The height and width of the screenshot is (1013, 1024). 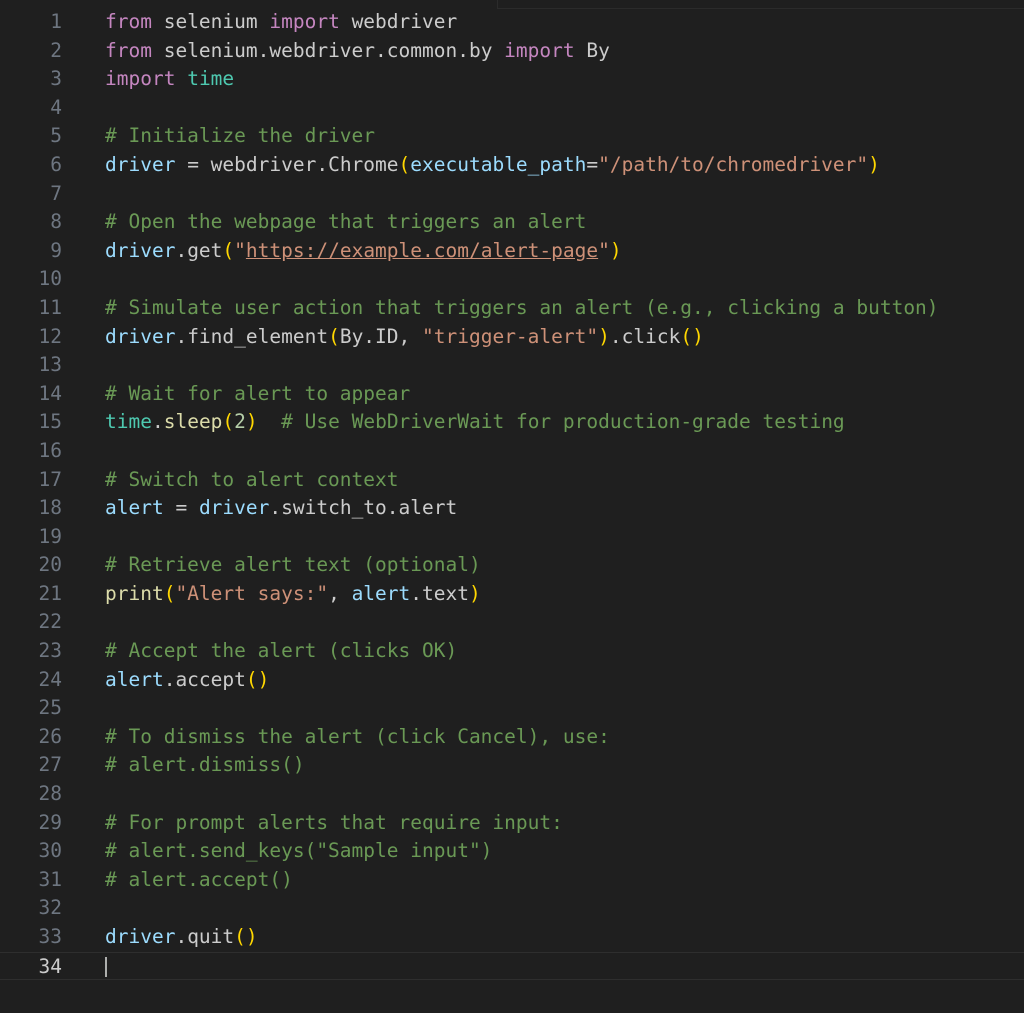 What do you see at coordinates (512, 708) in the screenshot?
I see `code-line: 25` at bounding box center [512, 708].